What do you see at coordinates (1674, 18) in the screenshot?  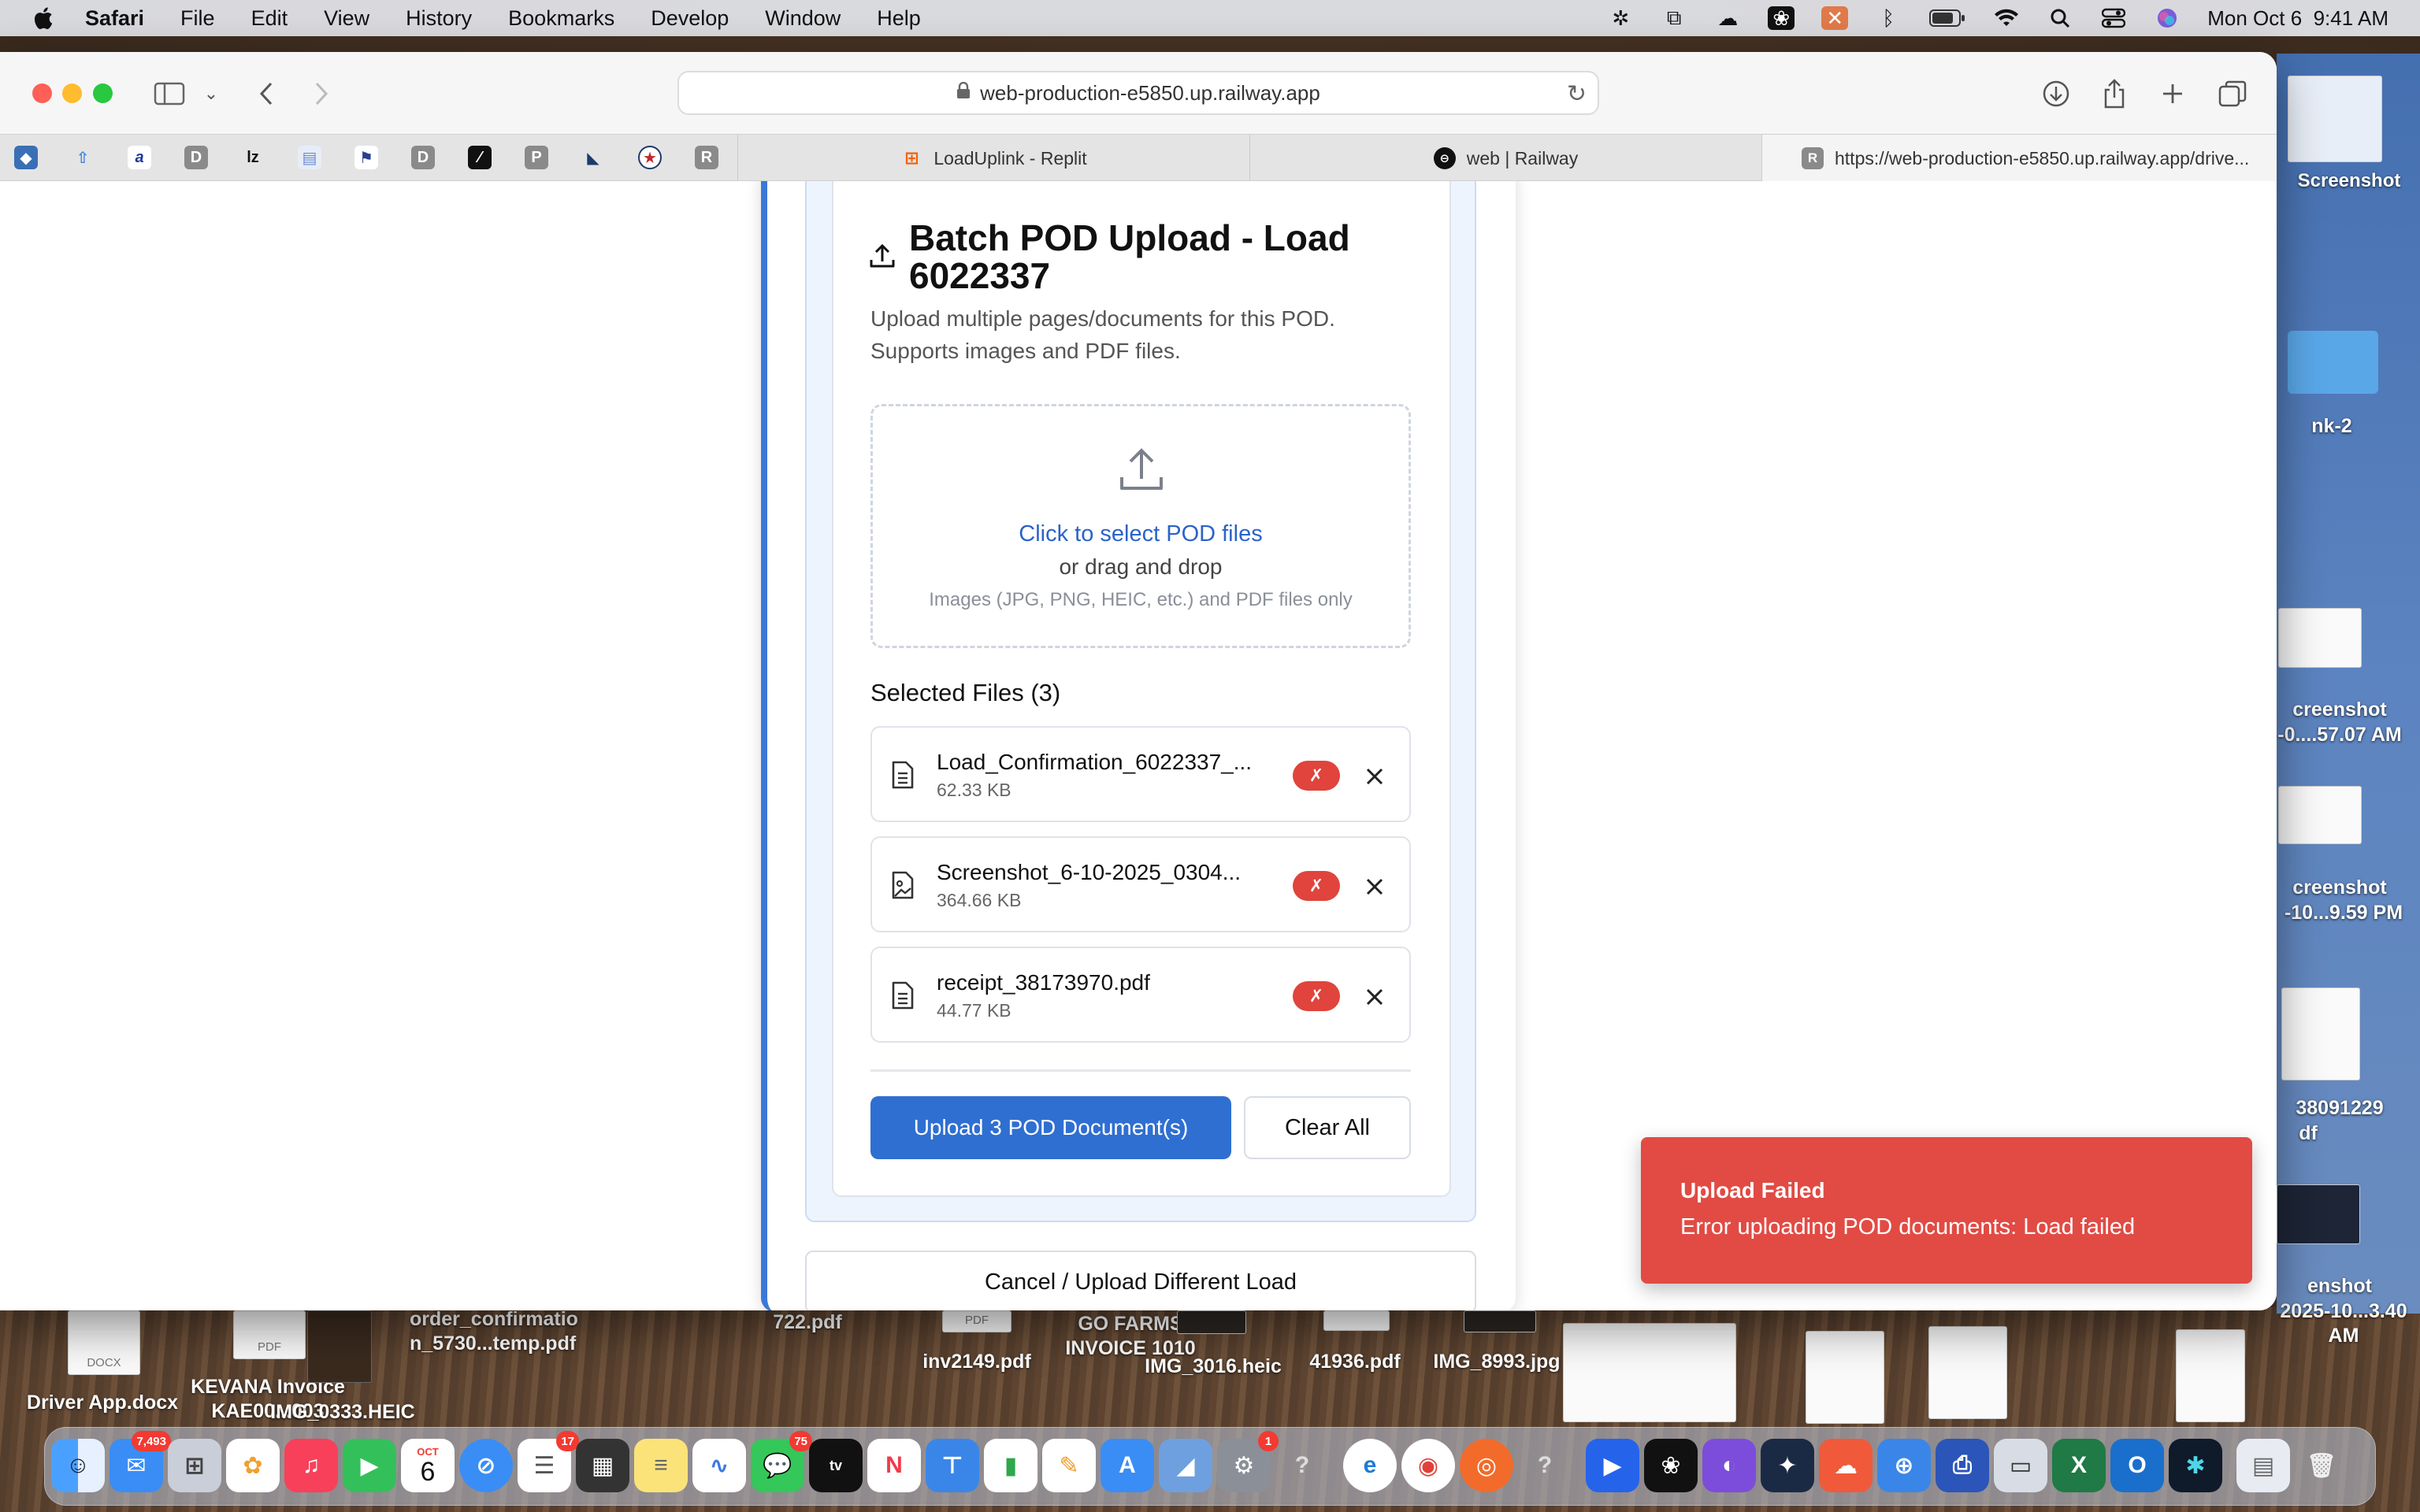 I see `screen-share-icon: ⧉` at bounding box center [1674, 18].